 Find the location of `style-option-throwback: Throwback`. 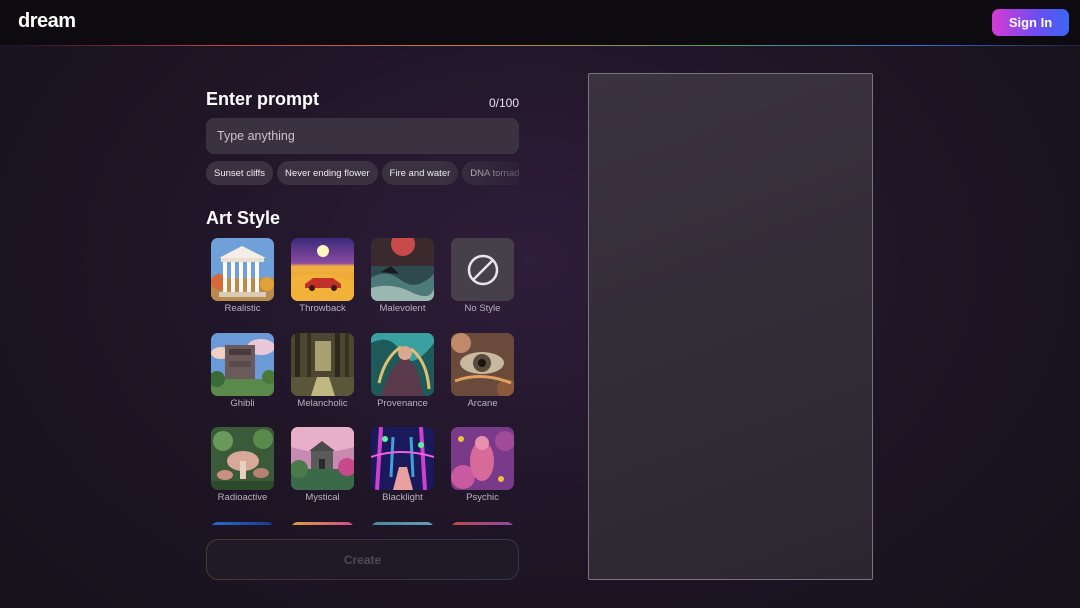

style-option-throwback: Throwback is located at coordinates (322, 276).